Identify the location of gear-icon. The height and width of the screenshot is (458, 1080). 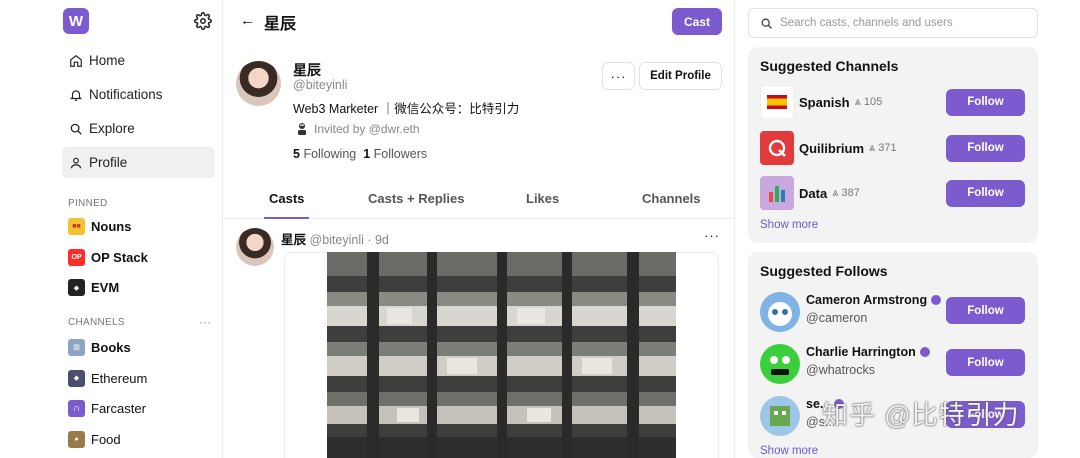
(203, 21).